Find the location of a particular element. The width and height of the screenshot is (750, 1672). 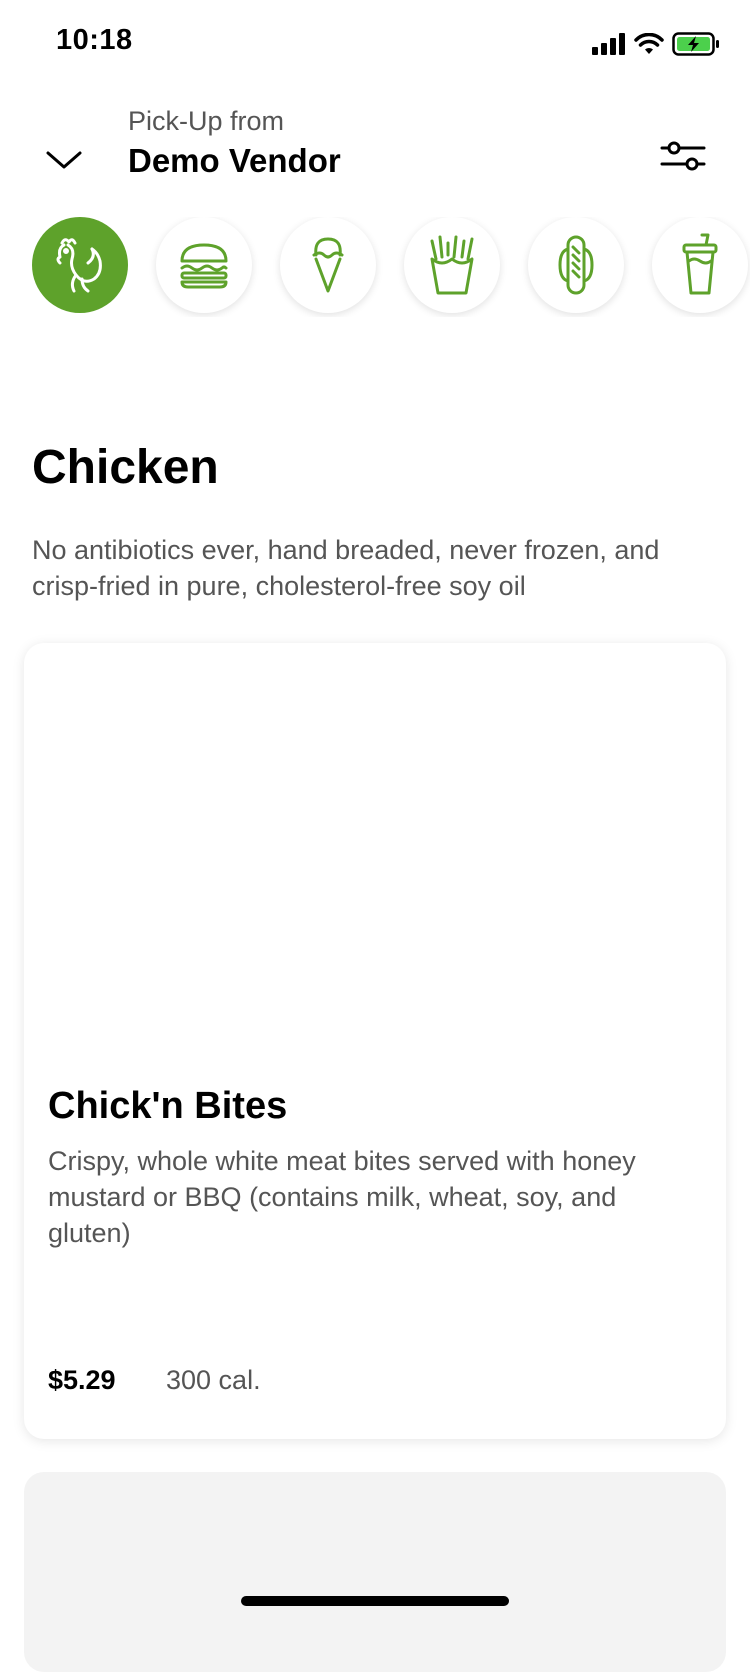

burger-icon is located at coordinates (204, 266).